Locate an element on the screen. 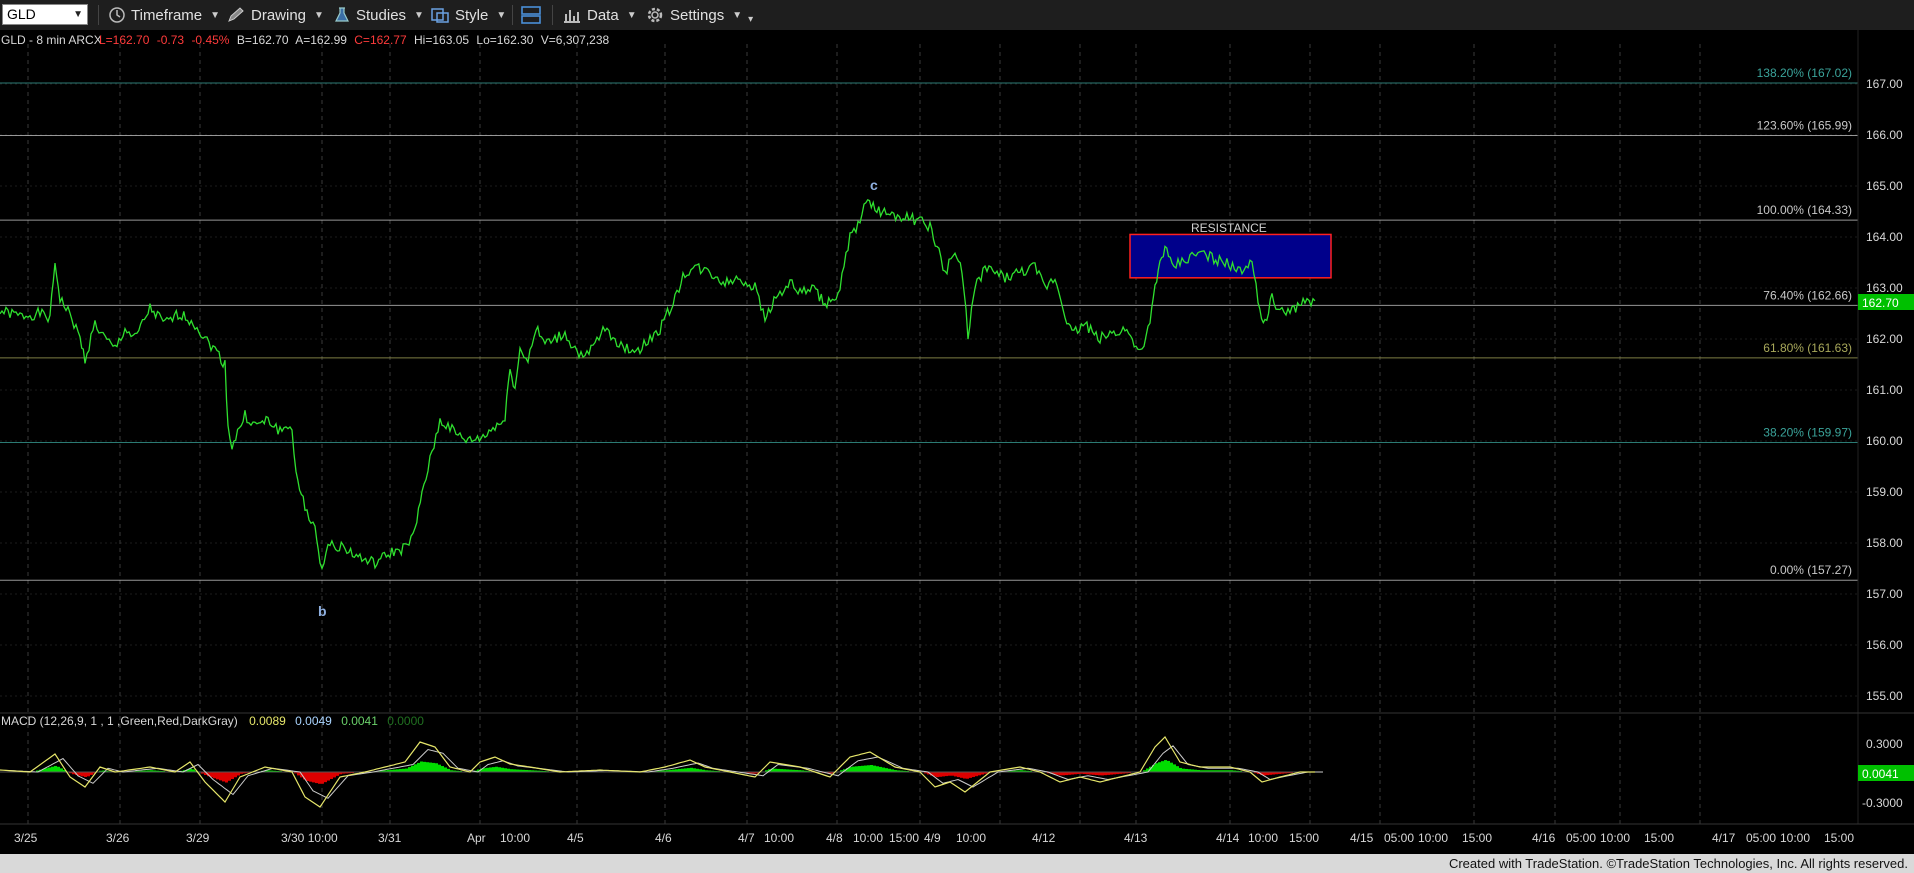 The width and height of the screenshot is (1914, 873). symbol-input: GLD ▼ is located at coordinates (45, 14).